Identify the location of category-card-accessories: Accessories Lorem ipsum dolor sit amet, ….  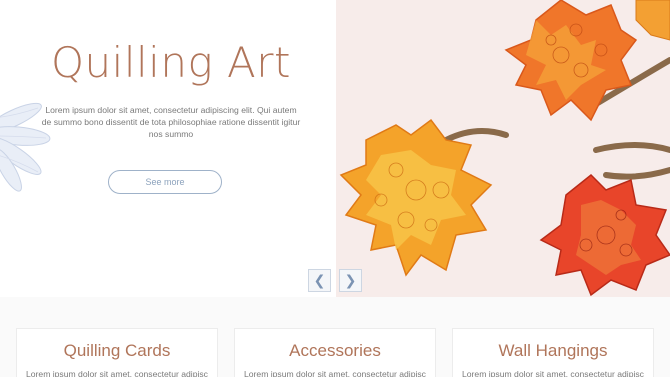
(335, 352).